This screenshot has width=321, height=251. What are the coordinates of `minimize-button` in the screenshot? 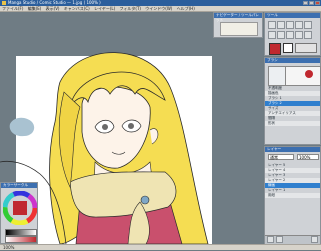 It's located at (305, 3).